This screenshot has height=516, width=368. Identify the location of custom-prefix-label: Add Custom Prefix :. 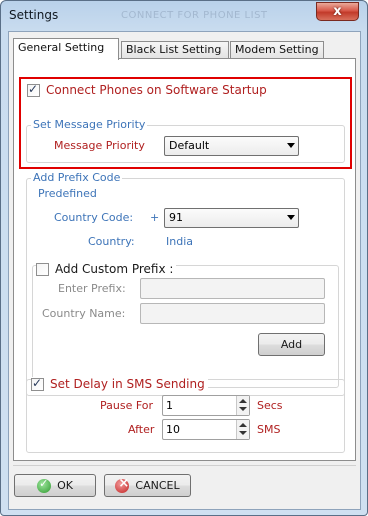
(114, 269).